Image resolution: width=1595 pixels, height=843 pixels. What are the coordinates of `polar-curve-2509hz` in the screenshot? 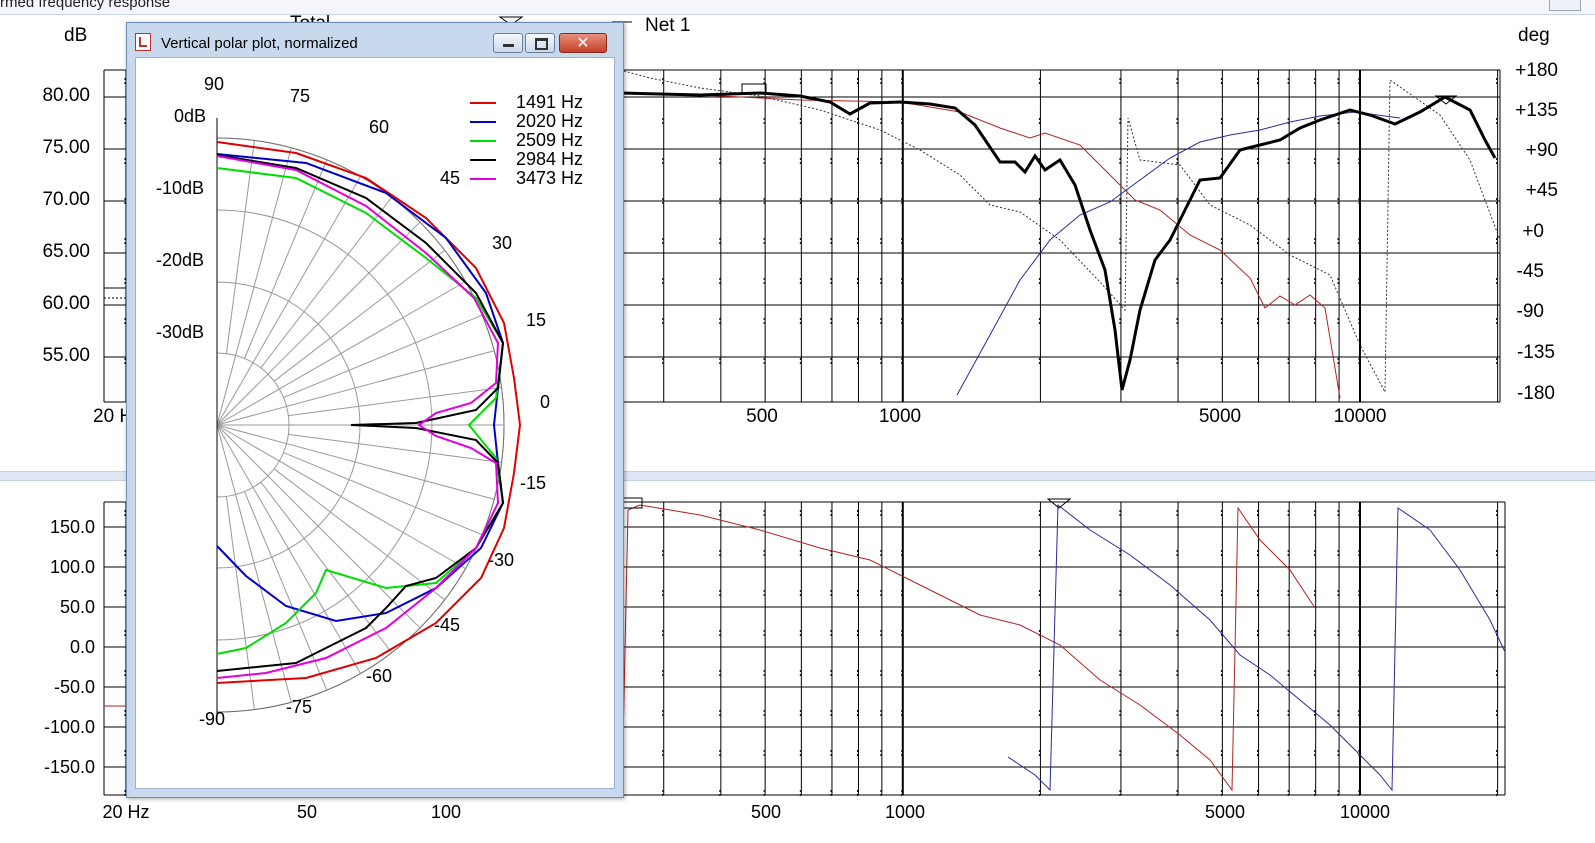 It's located at (360, 411).